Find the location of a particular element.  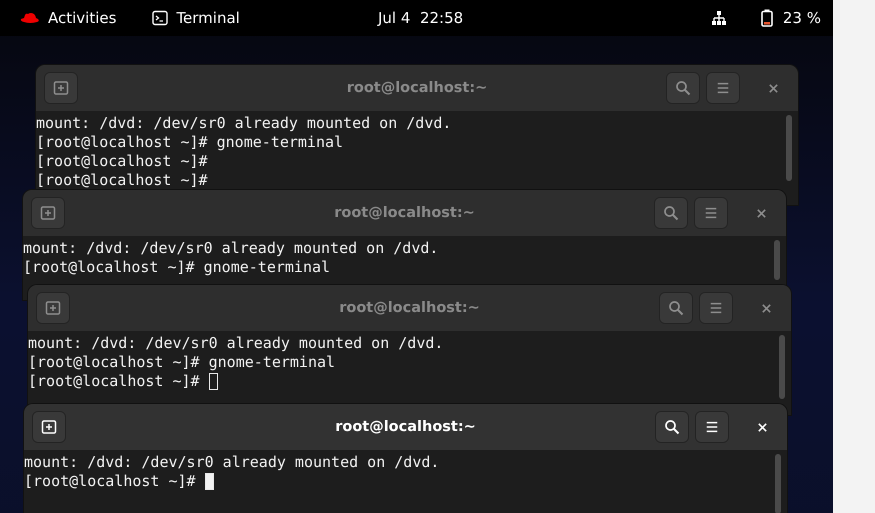

menu-button is located at coordinates (712, 427).